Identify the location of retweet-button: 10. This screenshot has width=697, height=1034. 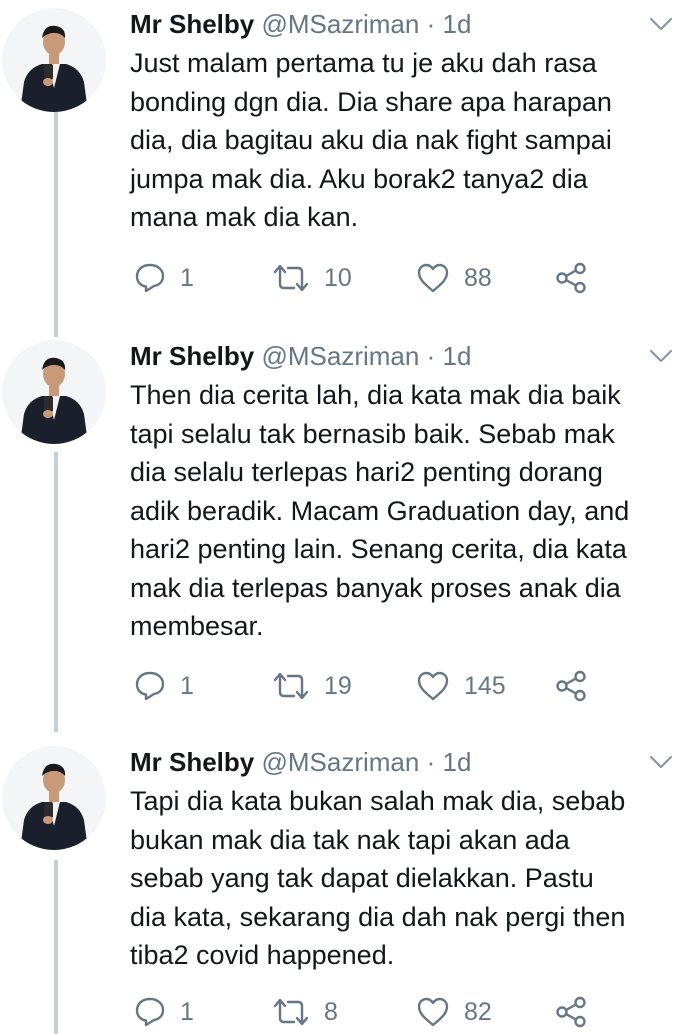
(312, 278).